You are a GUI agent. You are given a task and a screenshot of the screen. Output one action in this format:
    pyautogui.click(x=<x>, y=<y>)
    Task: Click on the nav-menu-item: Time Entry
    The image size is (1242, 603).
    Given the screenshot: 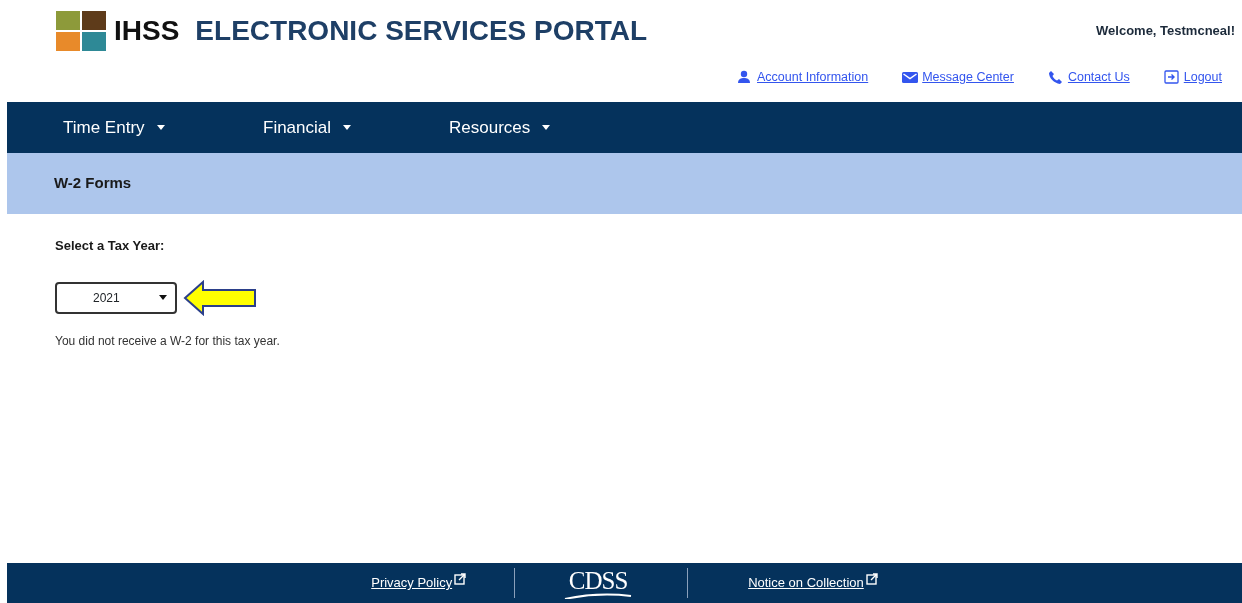 What is the action you would take?
    pyautogui.click(x=157, y=127)
    